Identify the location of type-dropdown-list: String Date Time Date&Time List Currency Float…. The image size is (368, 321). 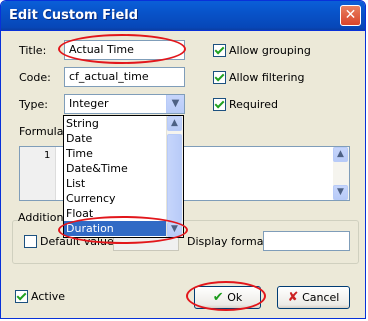
(123, 176).